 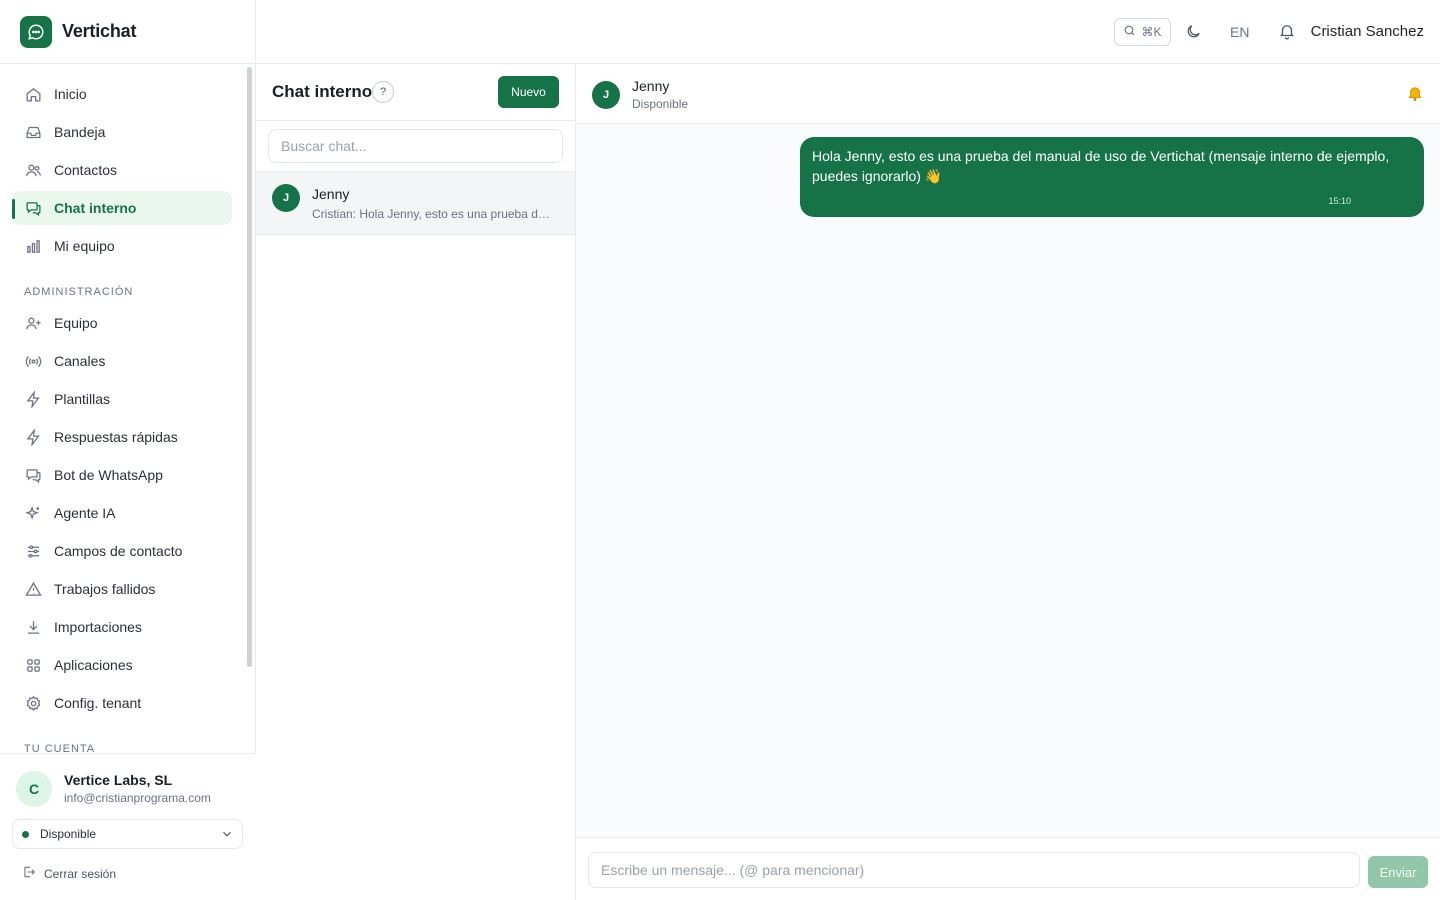 I want to click on sidebar-item-label: Campos de contacto, so click(x=118, y=551).